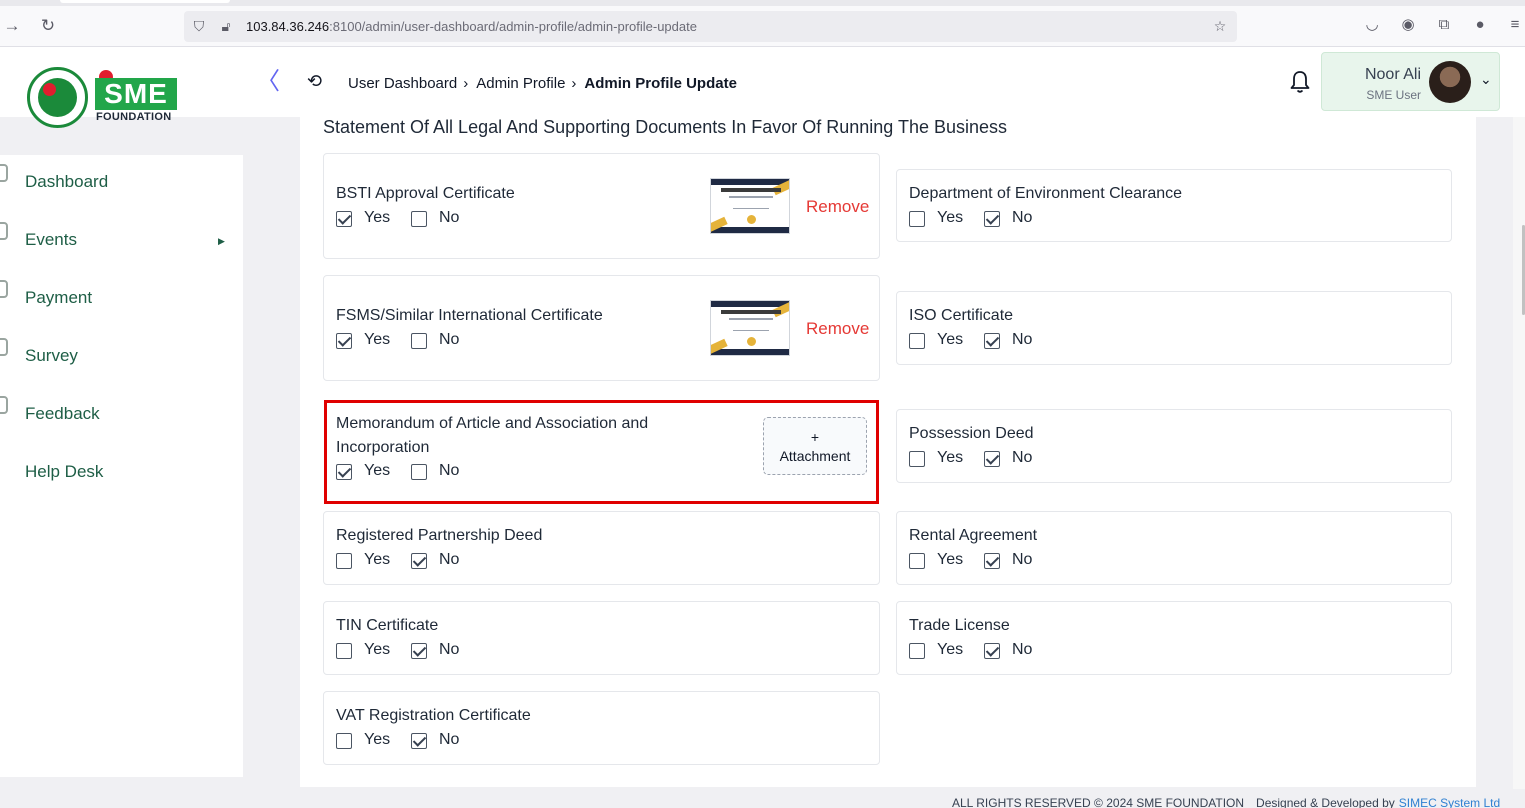 The width and height of the screenshot is (1525, 808). What do you see at coordinates (1408, 25) in the screenshot?
I see `account-icon: ◉` at bounding box center [1408, 25].